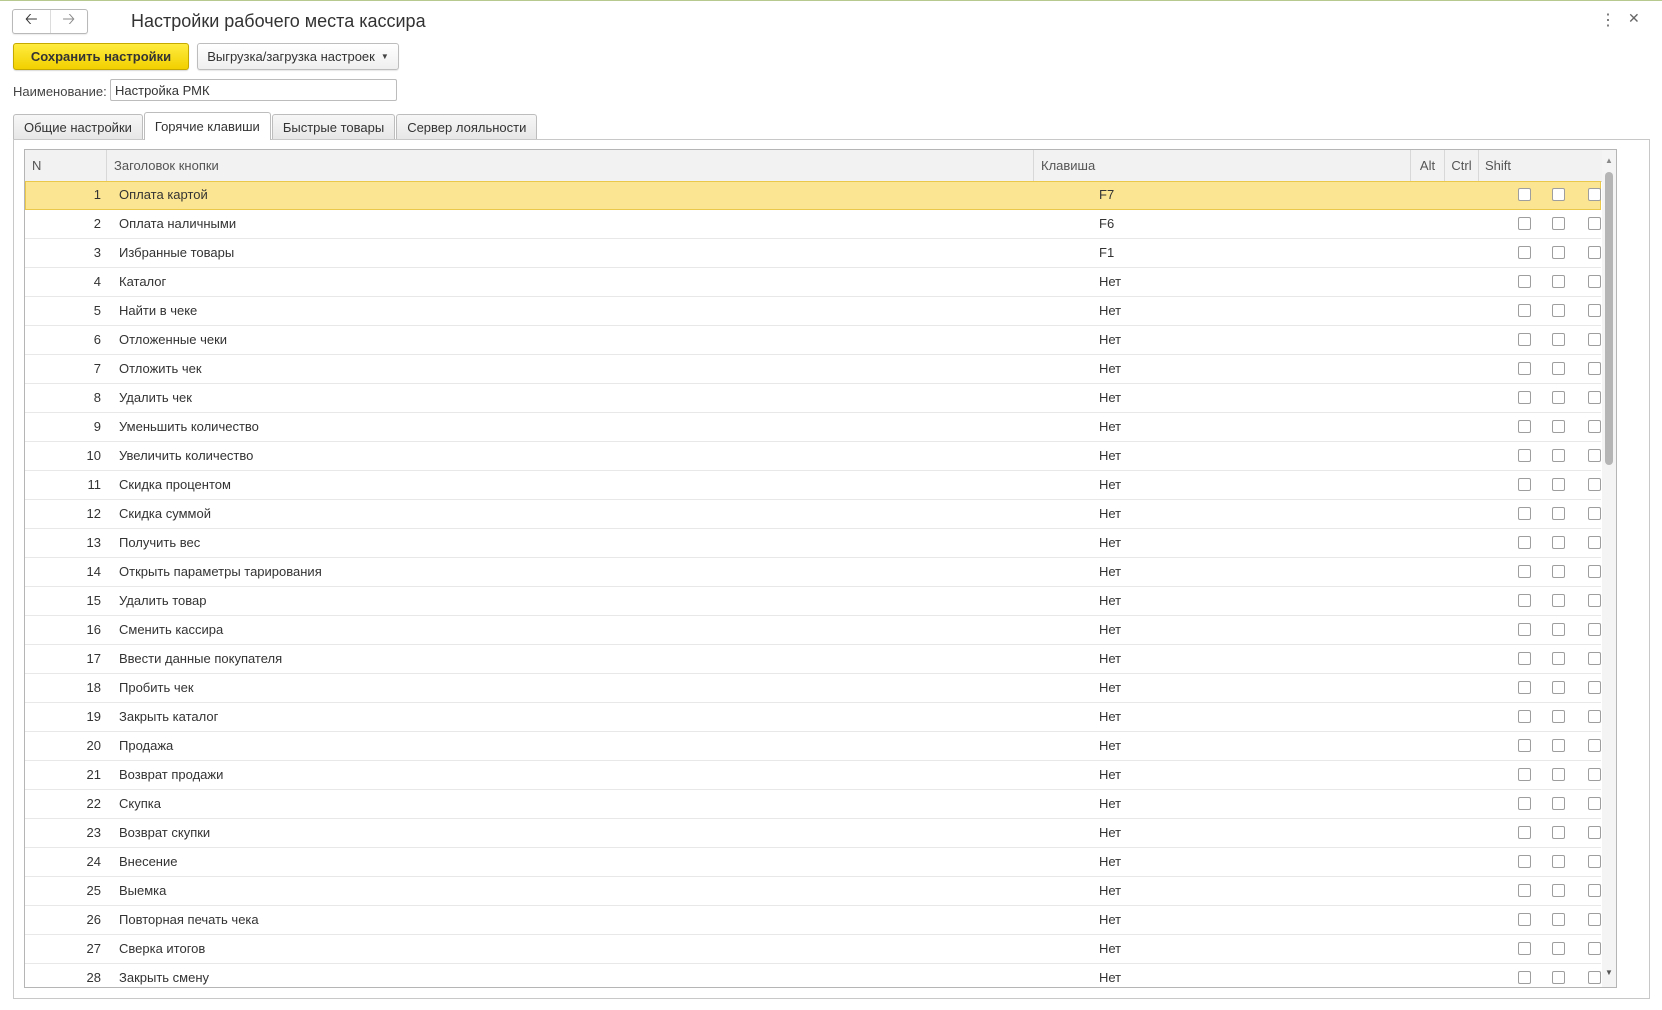 The height and width of the screenshot is (1010, 1662). I want to click on table-row: 14 Открыть параметры тарирования Нет, so click(813, 572).